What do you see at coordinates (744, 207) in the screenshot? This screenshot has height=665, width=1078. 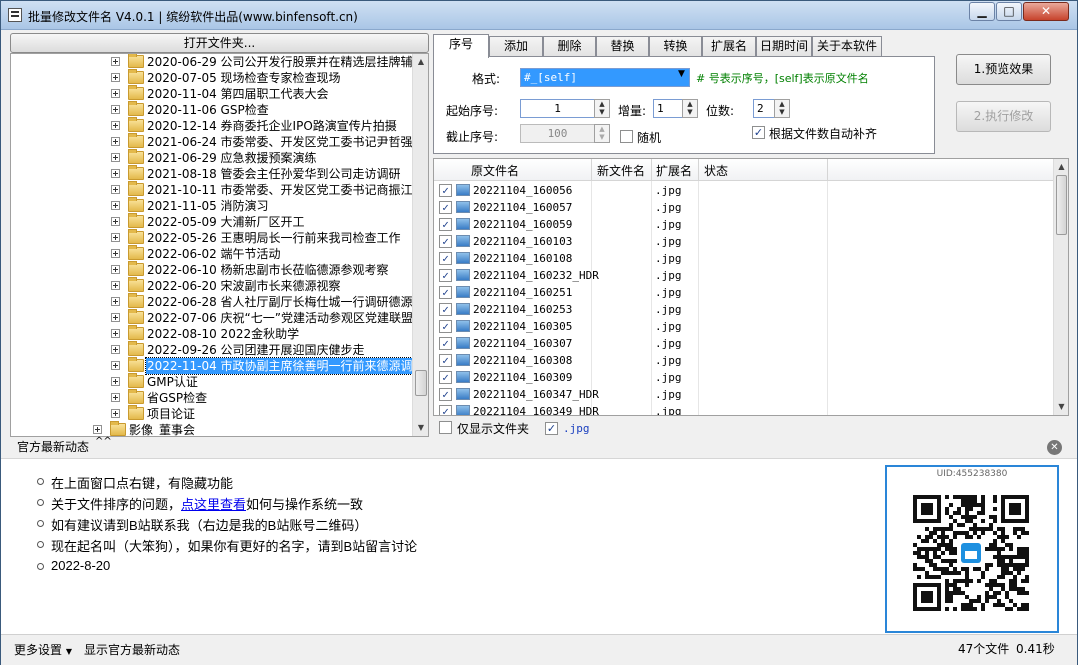 I see `table-row: ✓ 20221104_160057 .jpg` at bounding box center [744, 207].